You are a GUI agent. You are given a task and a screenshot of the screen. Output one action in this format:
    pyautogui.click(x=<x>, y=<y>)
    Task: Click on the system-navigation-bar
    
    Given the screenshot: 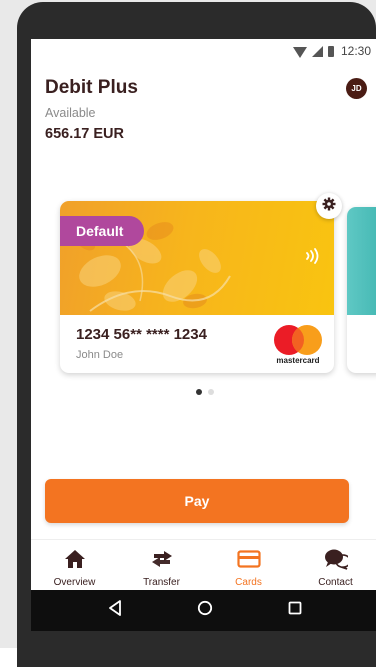 What is the action you would take?
    pyautogui.click(x=203, y=610)
    